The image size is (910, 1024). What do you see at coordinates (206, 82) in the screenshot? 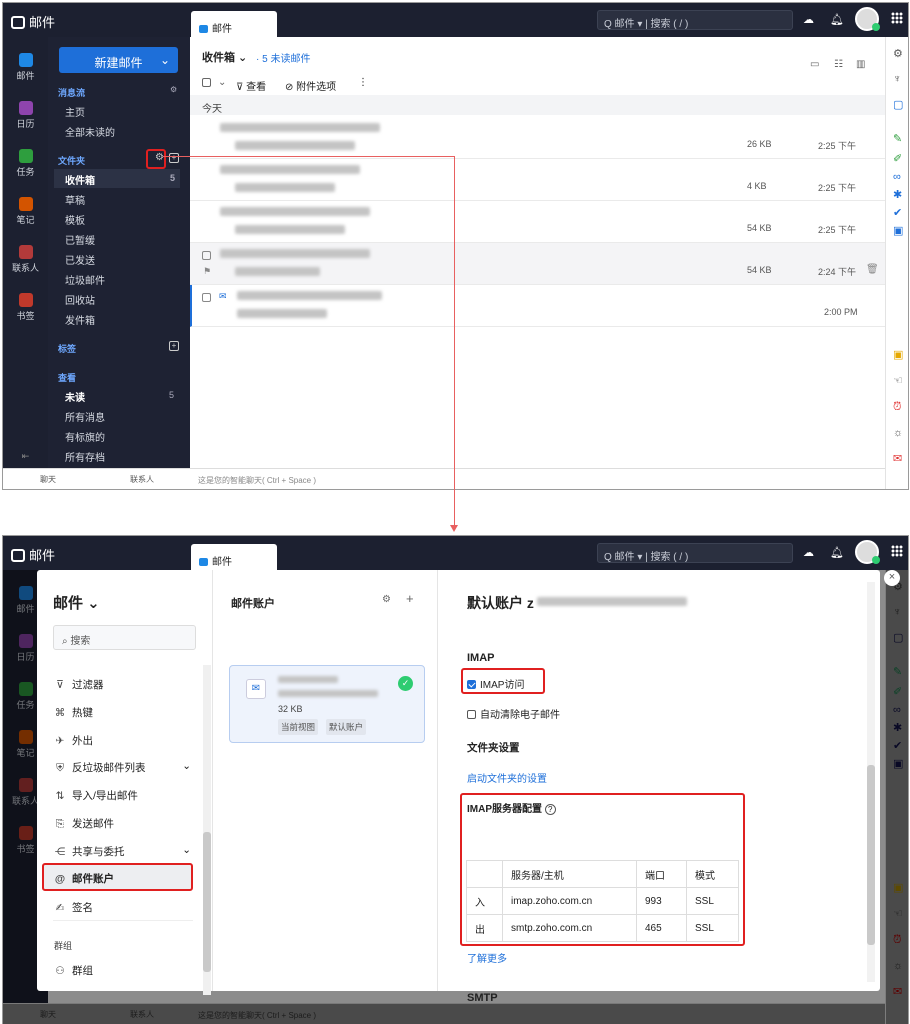
I see `select-all-checkbox` at bounding box center [206, 82].